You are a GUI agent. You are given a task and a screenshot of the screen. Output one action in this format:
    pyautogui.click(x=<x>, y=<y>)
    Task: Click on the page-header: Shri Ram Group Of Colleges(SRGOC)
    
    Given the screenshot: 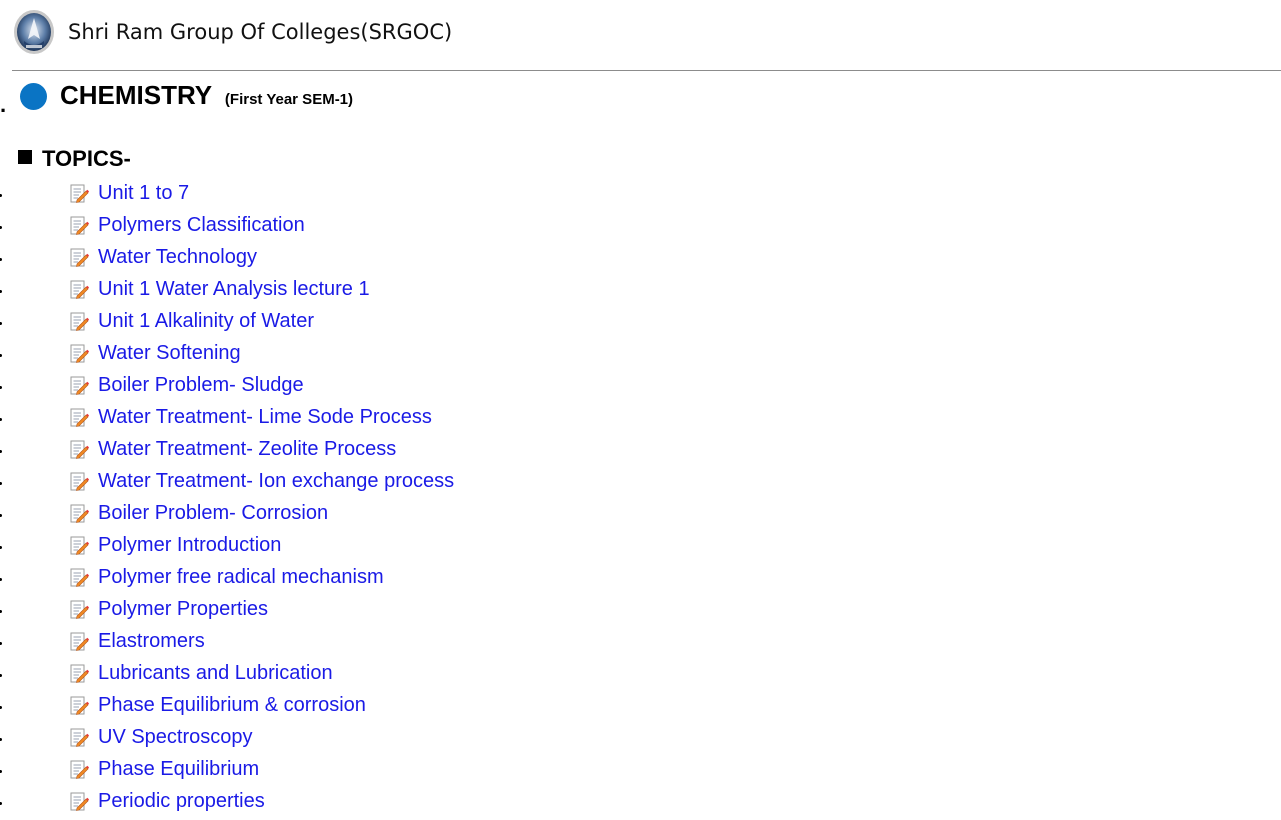 What is the action you would take?
    pyautogui.click(x=640, y=35)
    